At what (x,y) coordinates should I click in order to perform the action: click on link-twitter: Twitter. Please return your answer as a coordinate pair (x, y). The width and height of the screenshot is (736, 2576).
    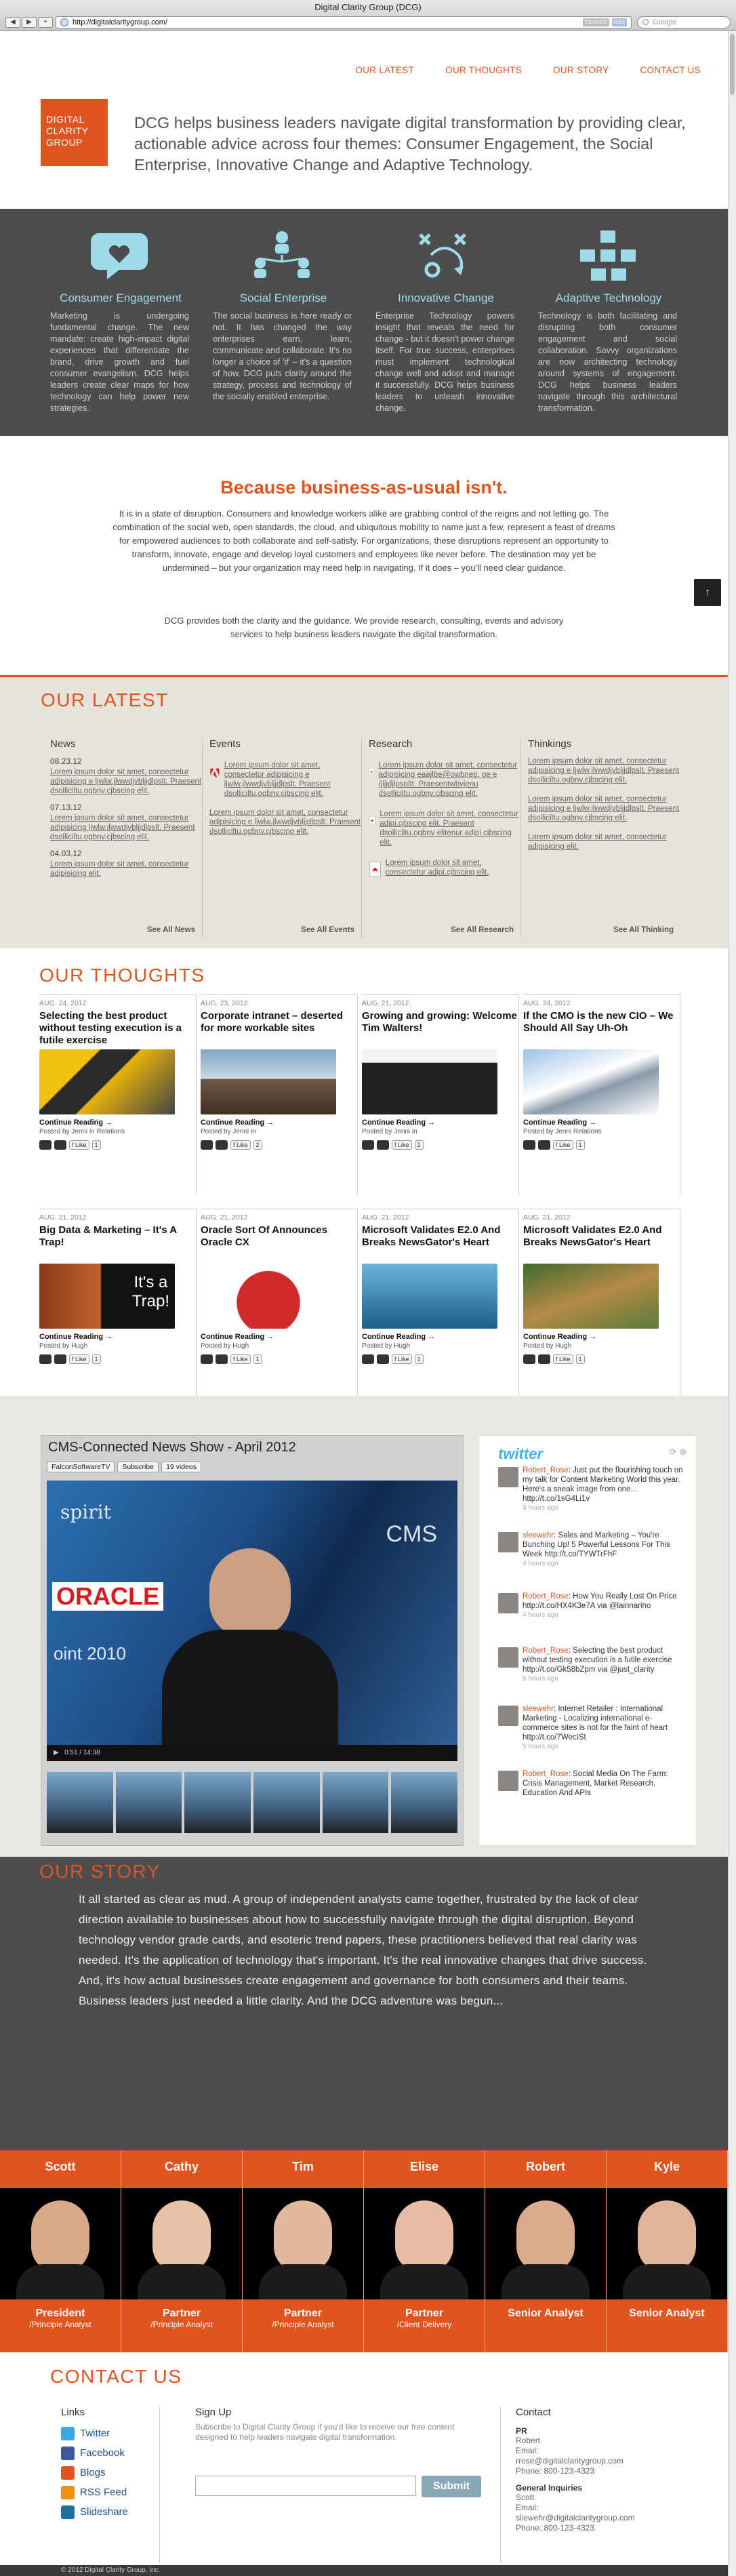
    Looking at the image, I should click on (110, 2433).